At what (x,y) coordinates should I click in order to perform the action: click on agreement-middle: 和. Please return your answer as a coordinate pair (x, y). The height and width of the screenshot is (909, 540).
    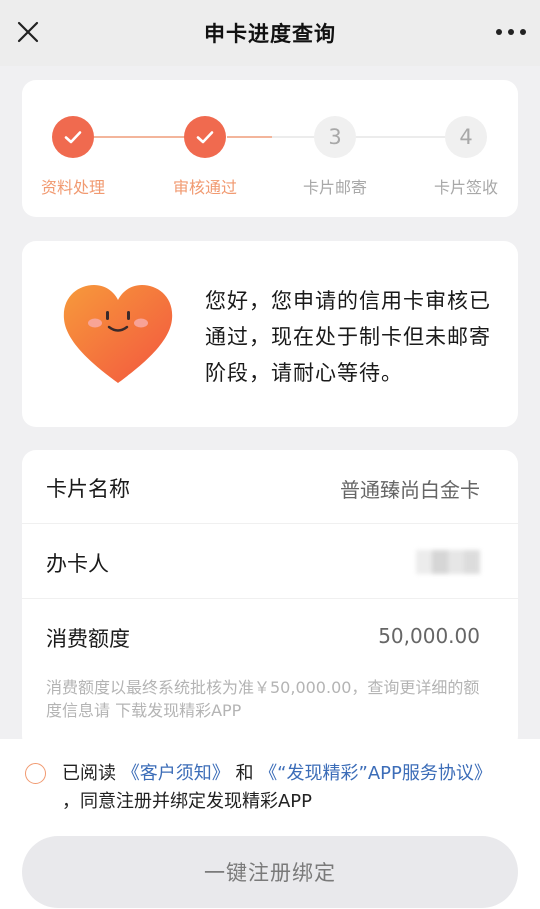
    Looking at the image, I should click on (244, 773).